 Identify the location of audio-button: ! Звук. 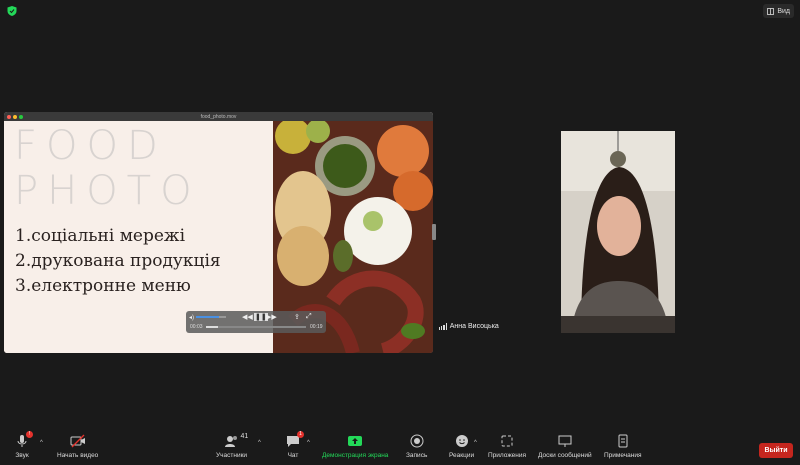
(23, 445).